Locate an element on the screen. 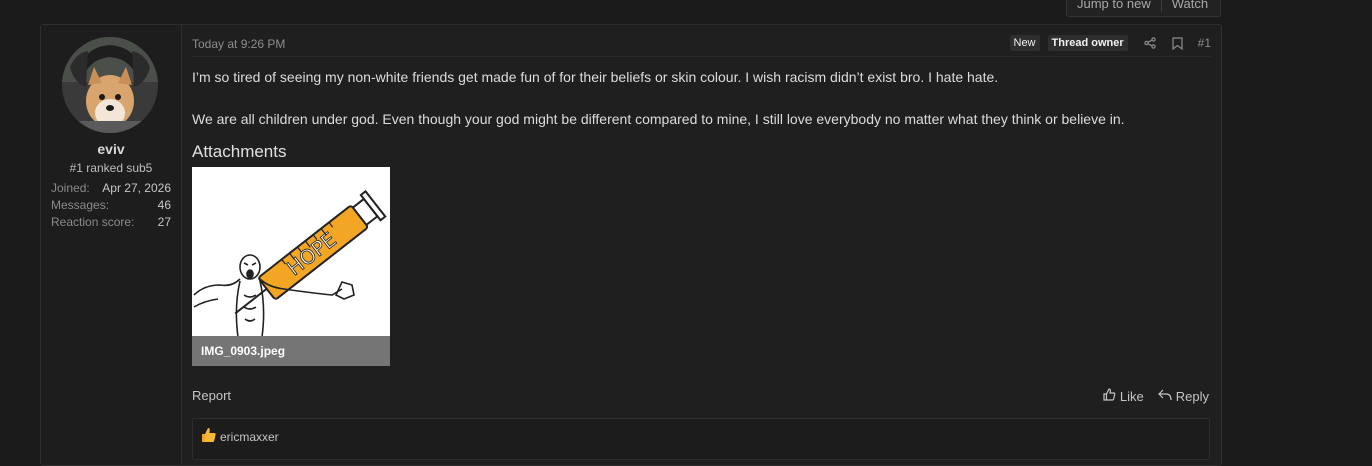 This screenshot has width=1372, height=466. reaction-user: ericmaxxer is located at coordinates (249, 437).